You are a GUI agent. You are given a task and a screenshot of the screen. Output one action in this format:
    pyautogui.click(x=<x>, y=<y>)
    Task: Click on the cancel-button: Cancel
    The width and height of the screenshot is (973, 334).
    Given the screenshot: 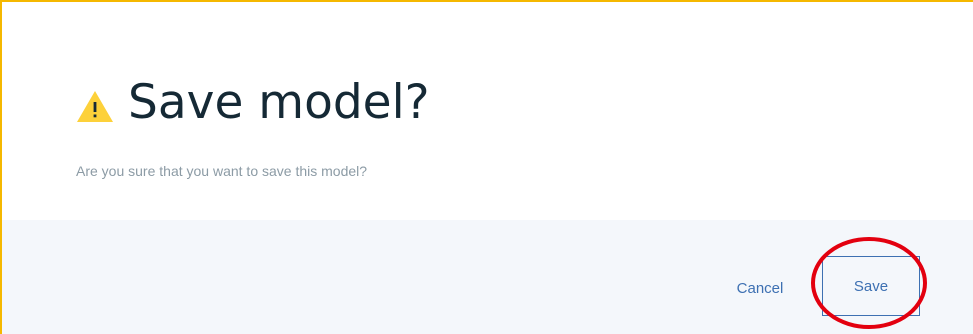 What is the action you would take?
    pyautogui.click(x=760, y=289)
    